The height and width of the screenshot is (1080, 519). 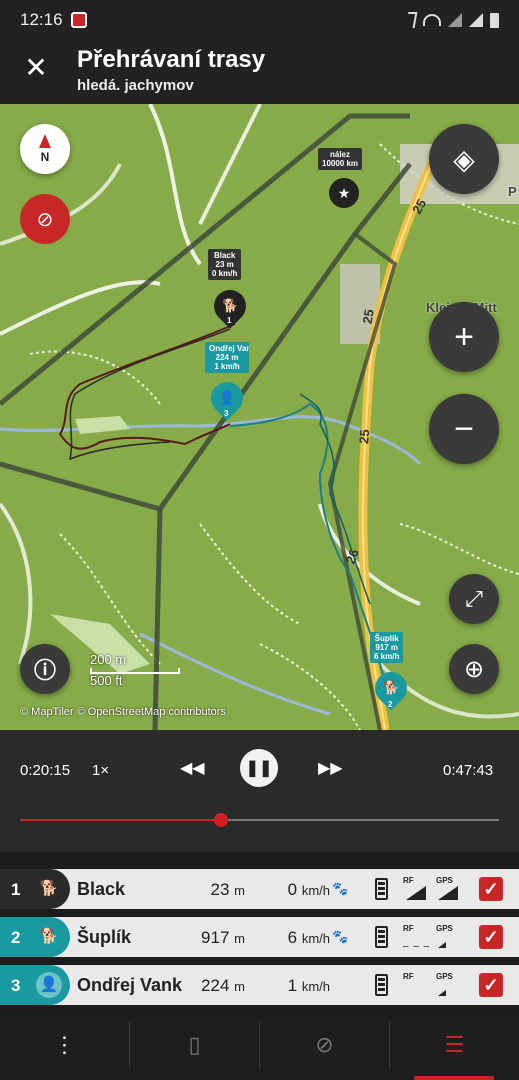 I want to click on expand-icon: ⤢, so click(x=474, y=598).